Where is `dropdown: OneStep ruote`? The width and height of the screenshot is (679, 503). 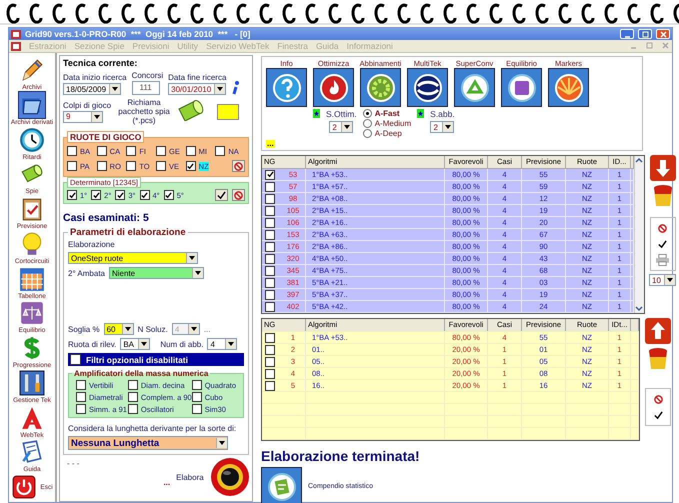 dropdown: OneStep ruote is located at coordinates (133, 258).